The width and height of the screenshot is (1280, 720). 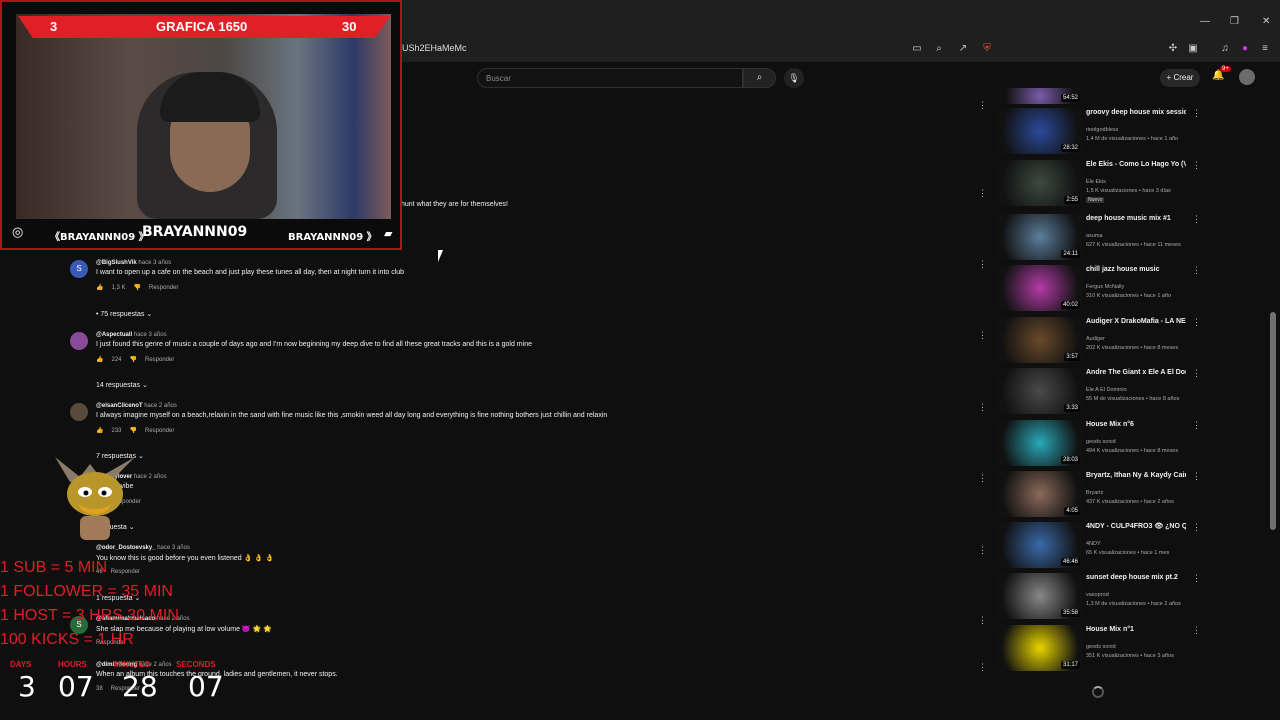 What do you see at coordinates (79, 269) in the screenshot?
I see `avatar: S` at bounding box center [79, 269].